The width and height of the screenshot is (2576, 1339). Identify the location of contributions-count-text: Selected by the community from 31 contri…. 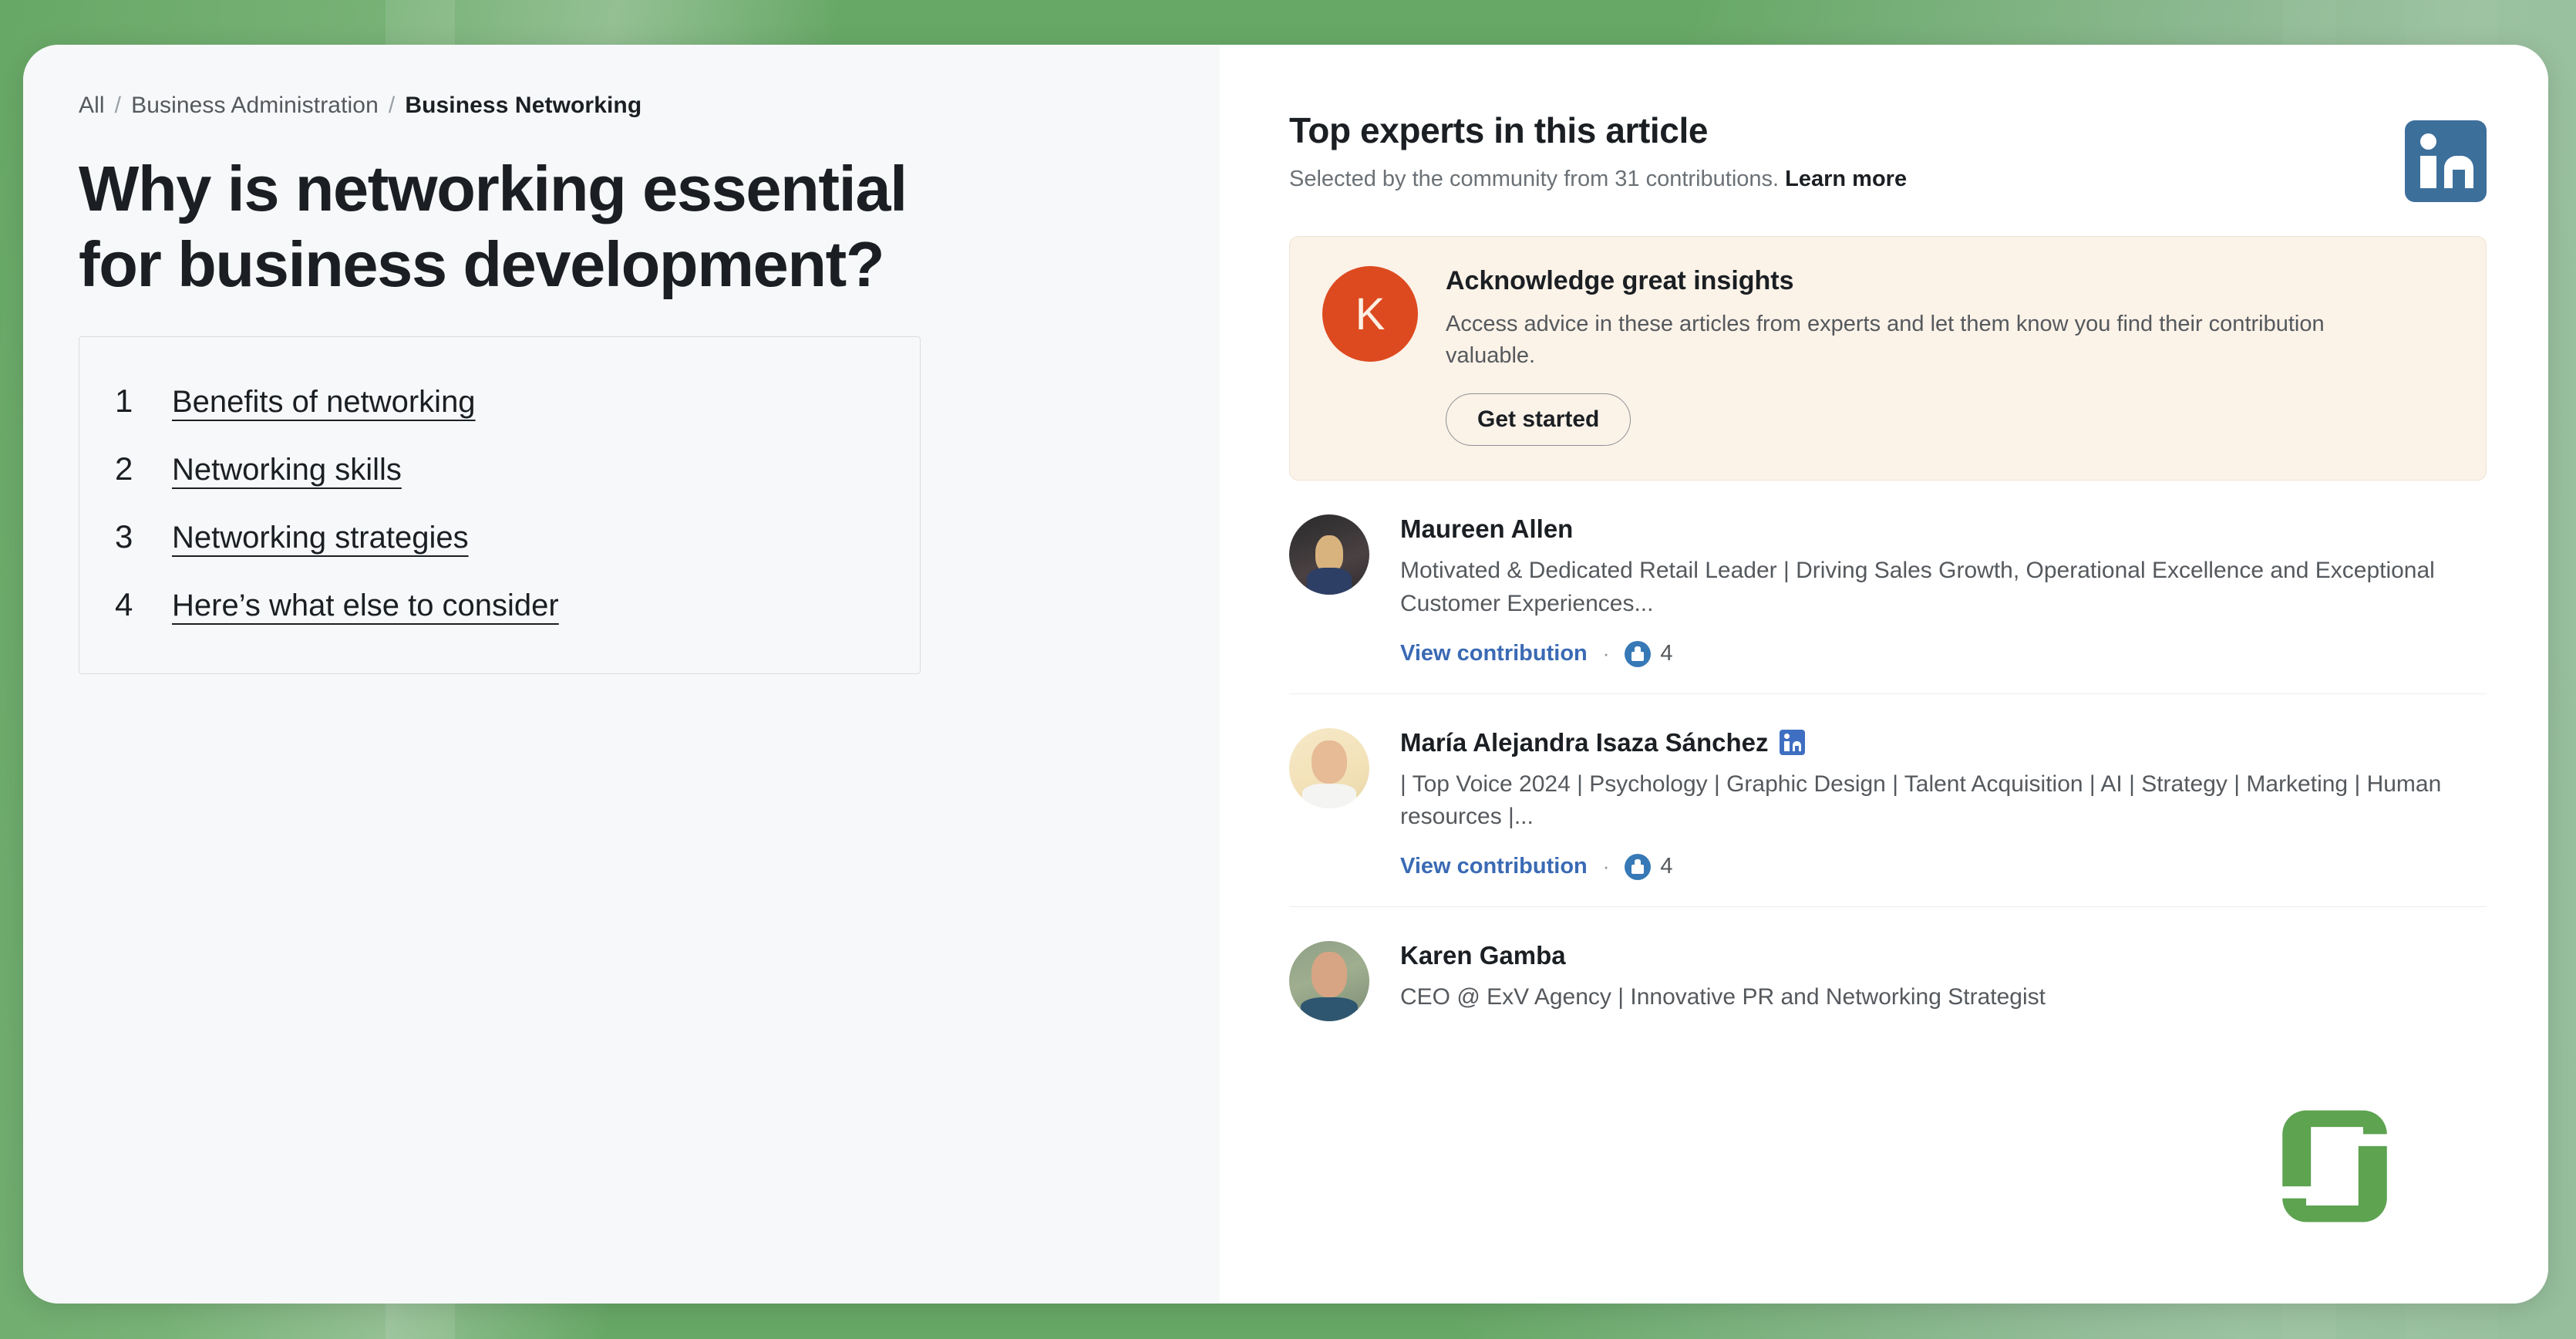
(1534, 179).